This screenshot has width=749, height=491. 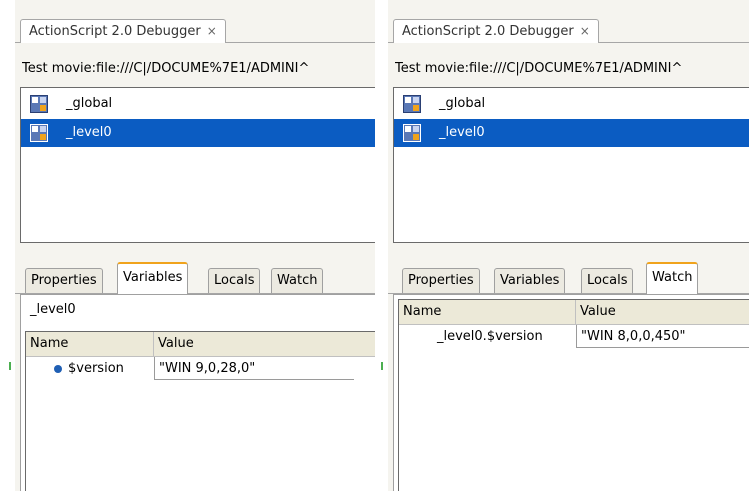 What do you see at coordinates (490, 336) in the screenshot?
I see `watch-name: _level0.$version` at bounding box center [490, 336].